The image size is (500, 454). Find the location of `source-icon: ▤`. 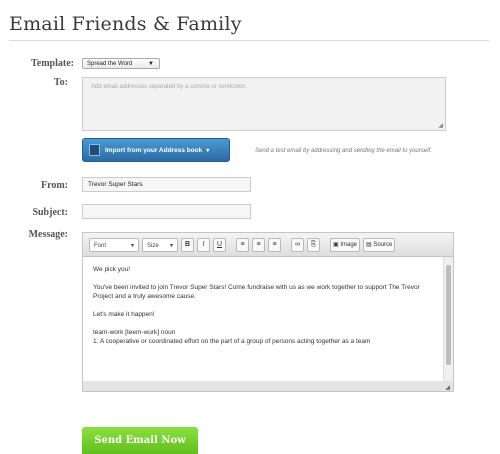

source-icon: ▤ is located at coordinates (369, 244).